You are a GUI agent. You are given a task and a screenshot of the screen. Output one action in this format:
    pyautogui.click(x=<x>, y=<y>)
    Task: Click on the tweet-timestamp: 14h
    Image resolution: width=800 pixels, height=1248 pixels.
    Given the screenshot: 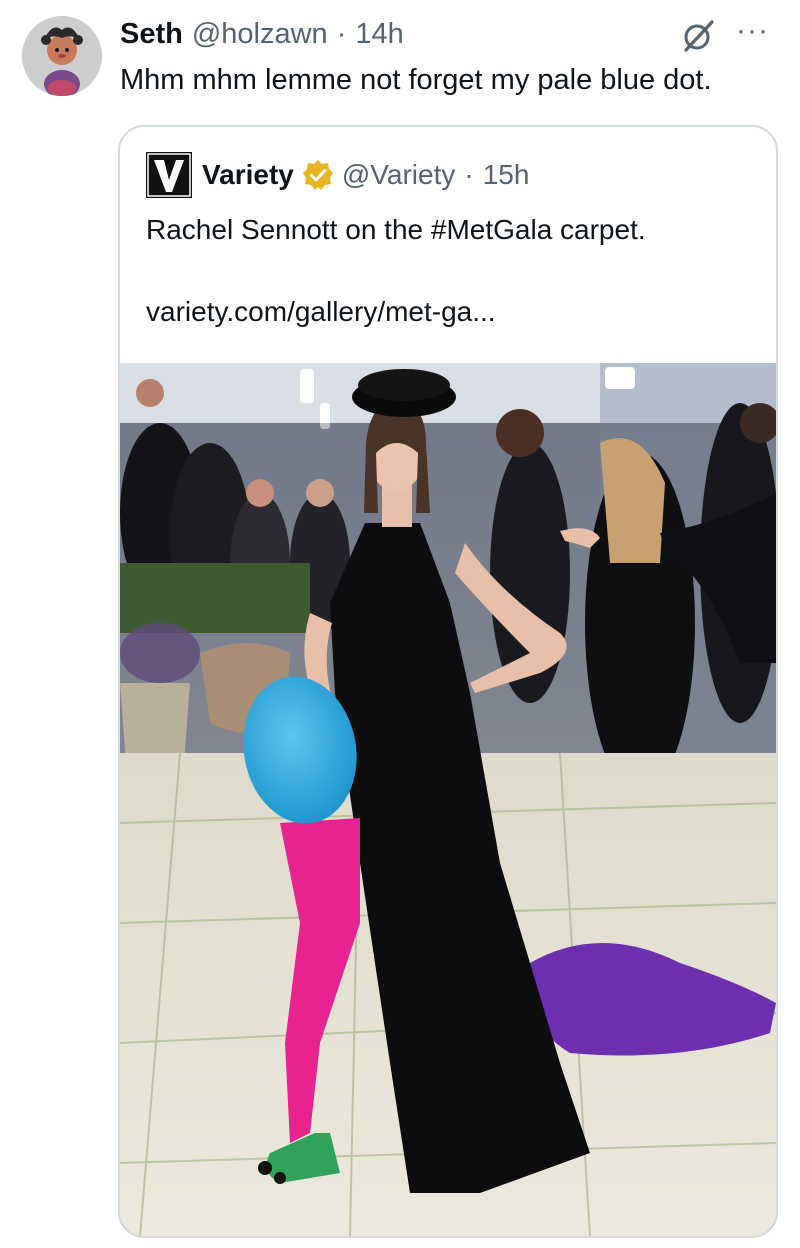 What is the action you would take?
    pyautogui.click(x=379, y=34)
    